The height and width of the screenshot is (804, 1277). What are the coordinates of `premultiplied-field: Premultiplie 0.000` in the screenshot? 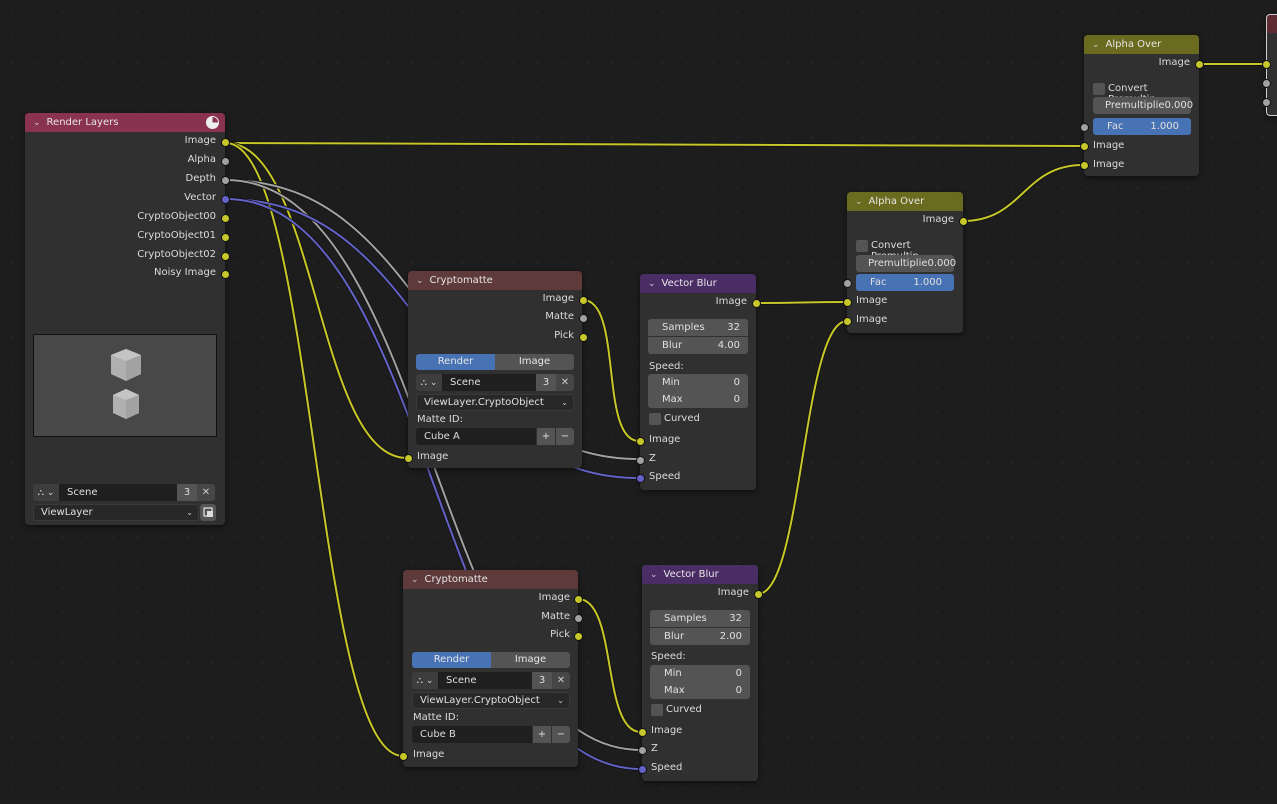 It's located at (906, 263).